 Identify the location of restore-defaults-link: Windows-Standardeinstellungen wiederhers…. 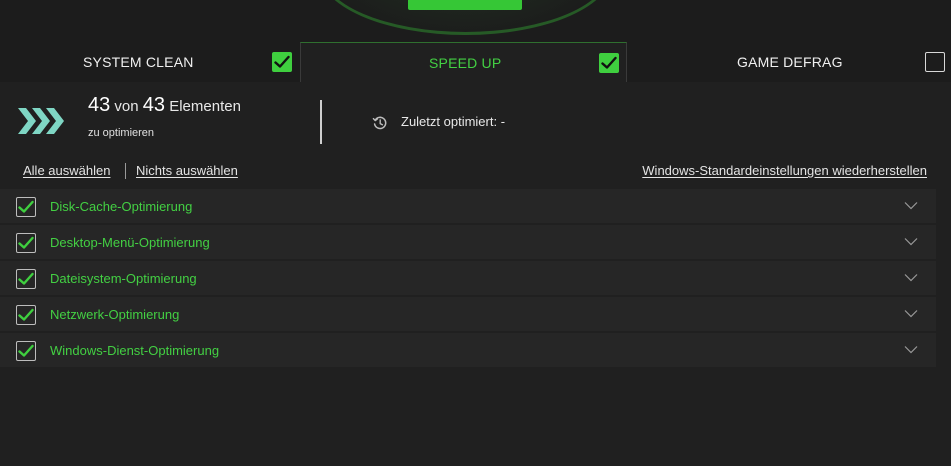
(784, 170).